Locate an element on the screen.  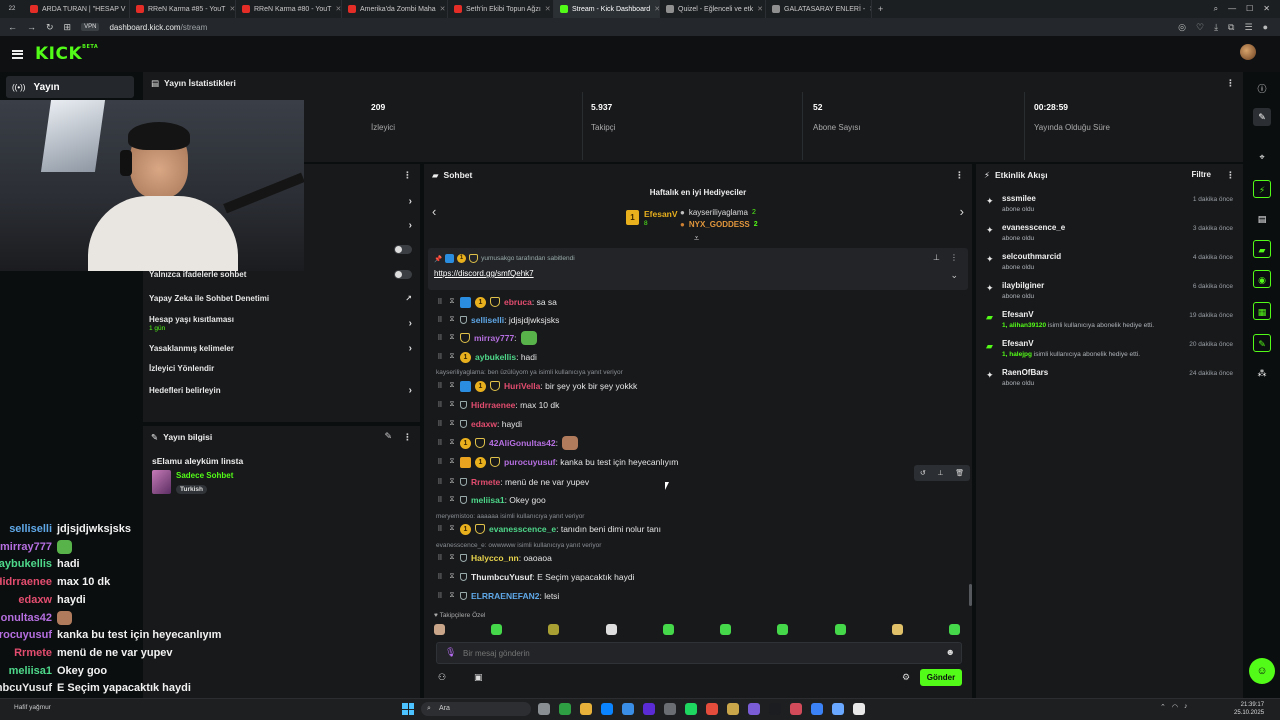
bookmark-icon: ♡ is located at coordinates (1200, 27).